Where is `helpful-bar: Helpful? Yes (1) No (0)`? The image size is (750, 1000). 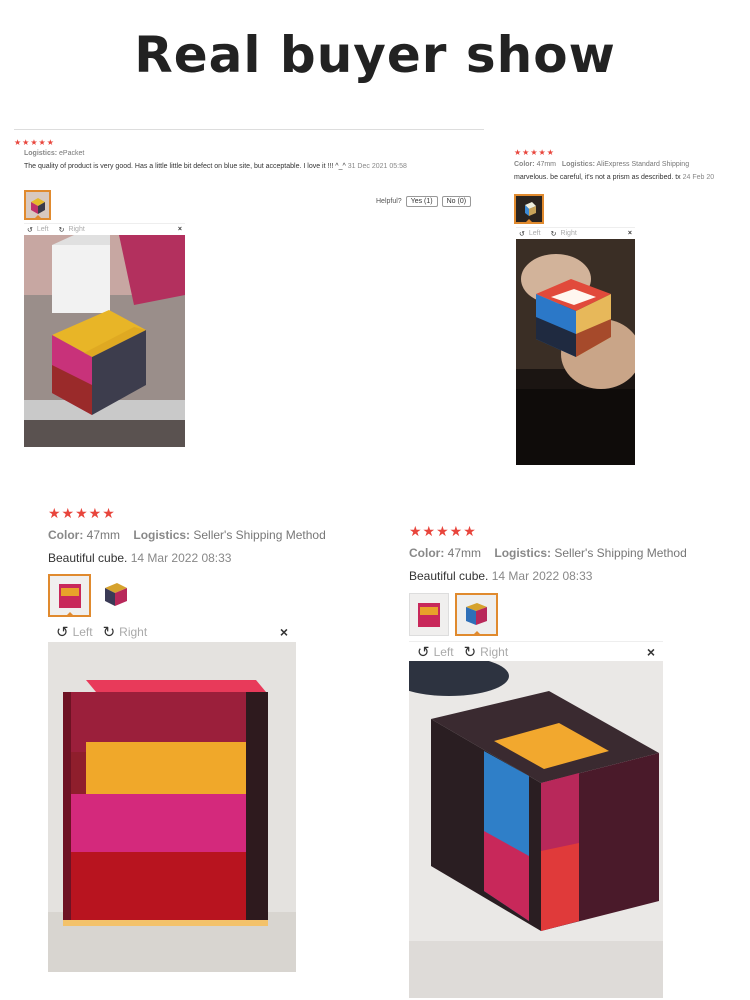
helpful-bar: Helpful? Yes (1) No (0) is located at coordinates (424, 201).